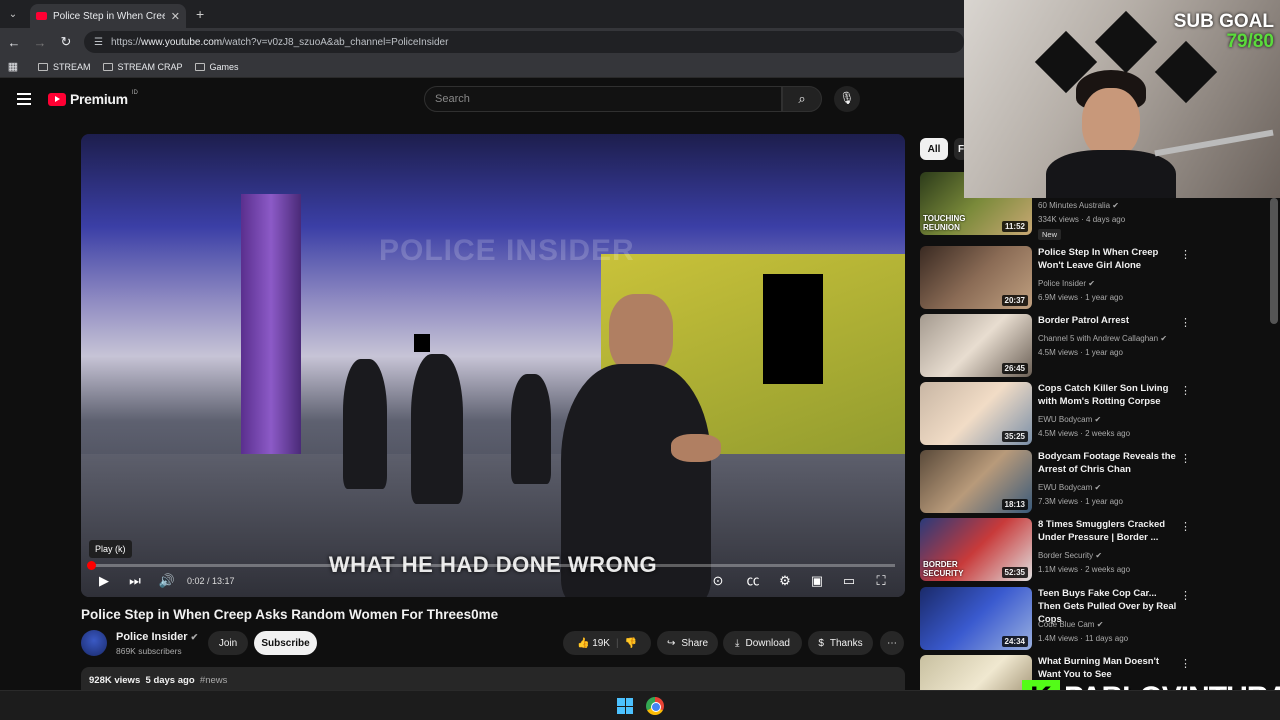 The height and width of the screenshot is (720, 1280). I want to click on video-thumbnail: 35:25, so click(976, 413).